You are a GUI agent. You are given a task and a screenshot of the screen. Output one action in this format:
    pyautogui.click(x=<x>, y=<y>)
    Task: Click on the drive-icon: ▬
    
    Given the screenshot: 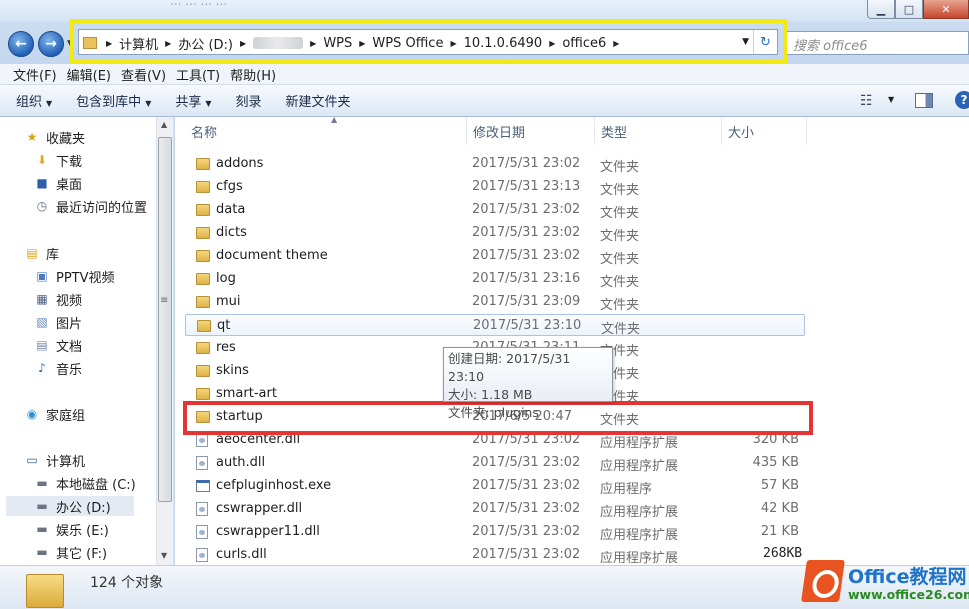 What is the action you would take?
    pyautogui.click(x=42, y=529)
    